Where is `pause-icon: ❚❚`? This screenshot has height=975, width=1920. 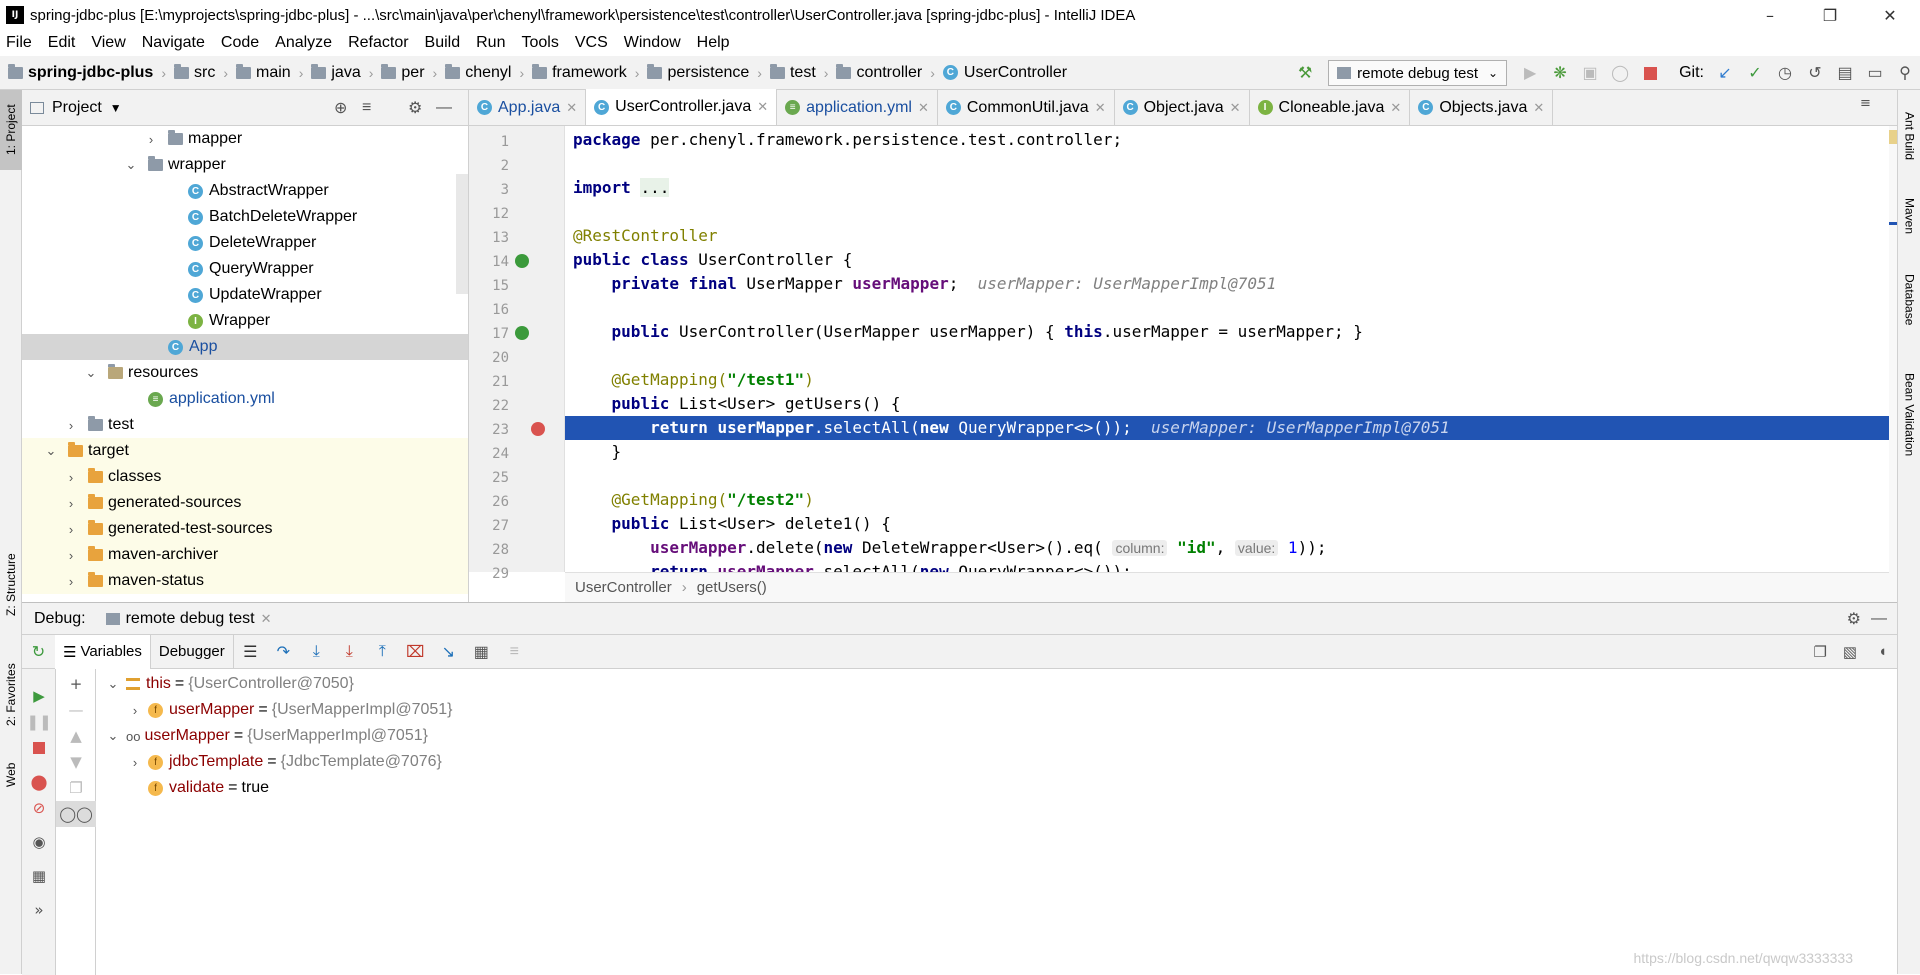
pause-icon: ❚❚ is located at coordinates (39, 722).